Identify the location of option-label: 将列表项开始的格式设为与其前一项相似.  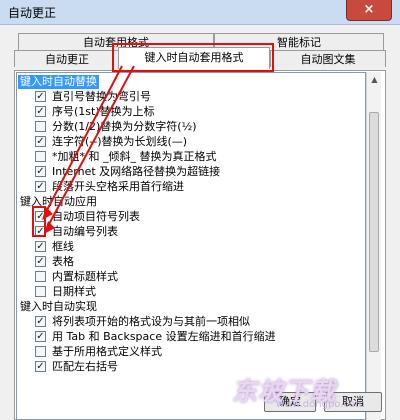
(151, 321).